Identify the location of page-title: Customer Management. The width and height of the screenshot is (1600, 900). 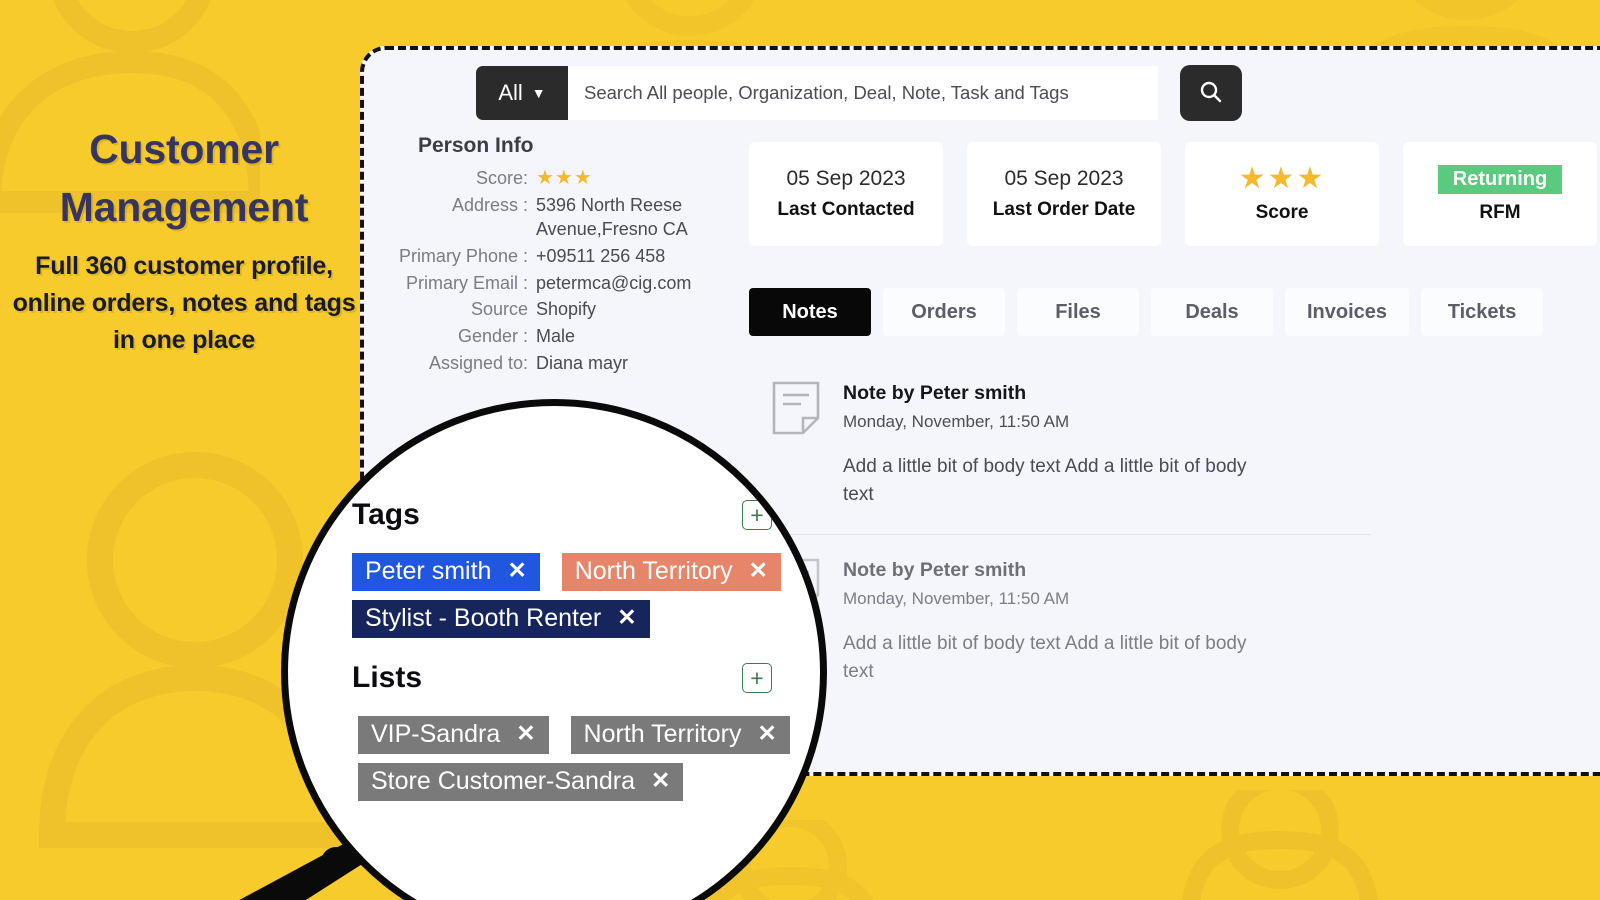
(184, 178).